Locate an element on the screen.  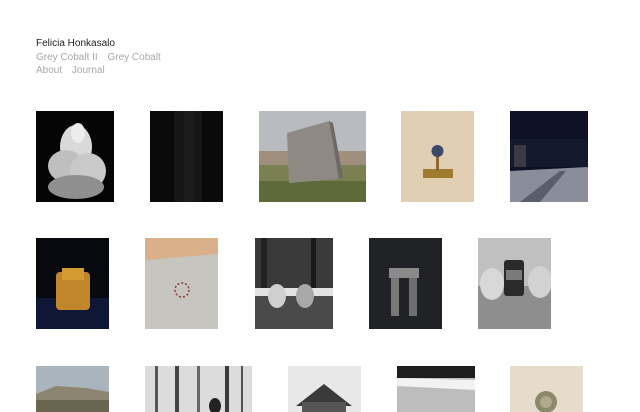
gallery-thumbnail-hilltop is located at coordinates (72, 389).